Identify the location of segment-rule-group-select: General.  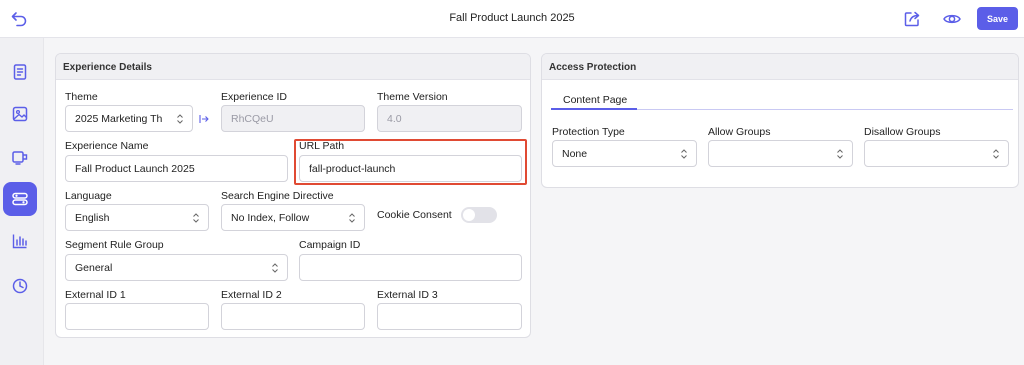
(176, 267).